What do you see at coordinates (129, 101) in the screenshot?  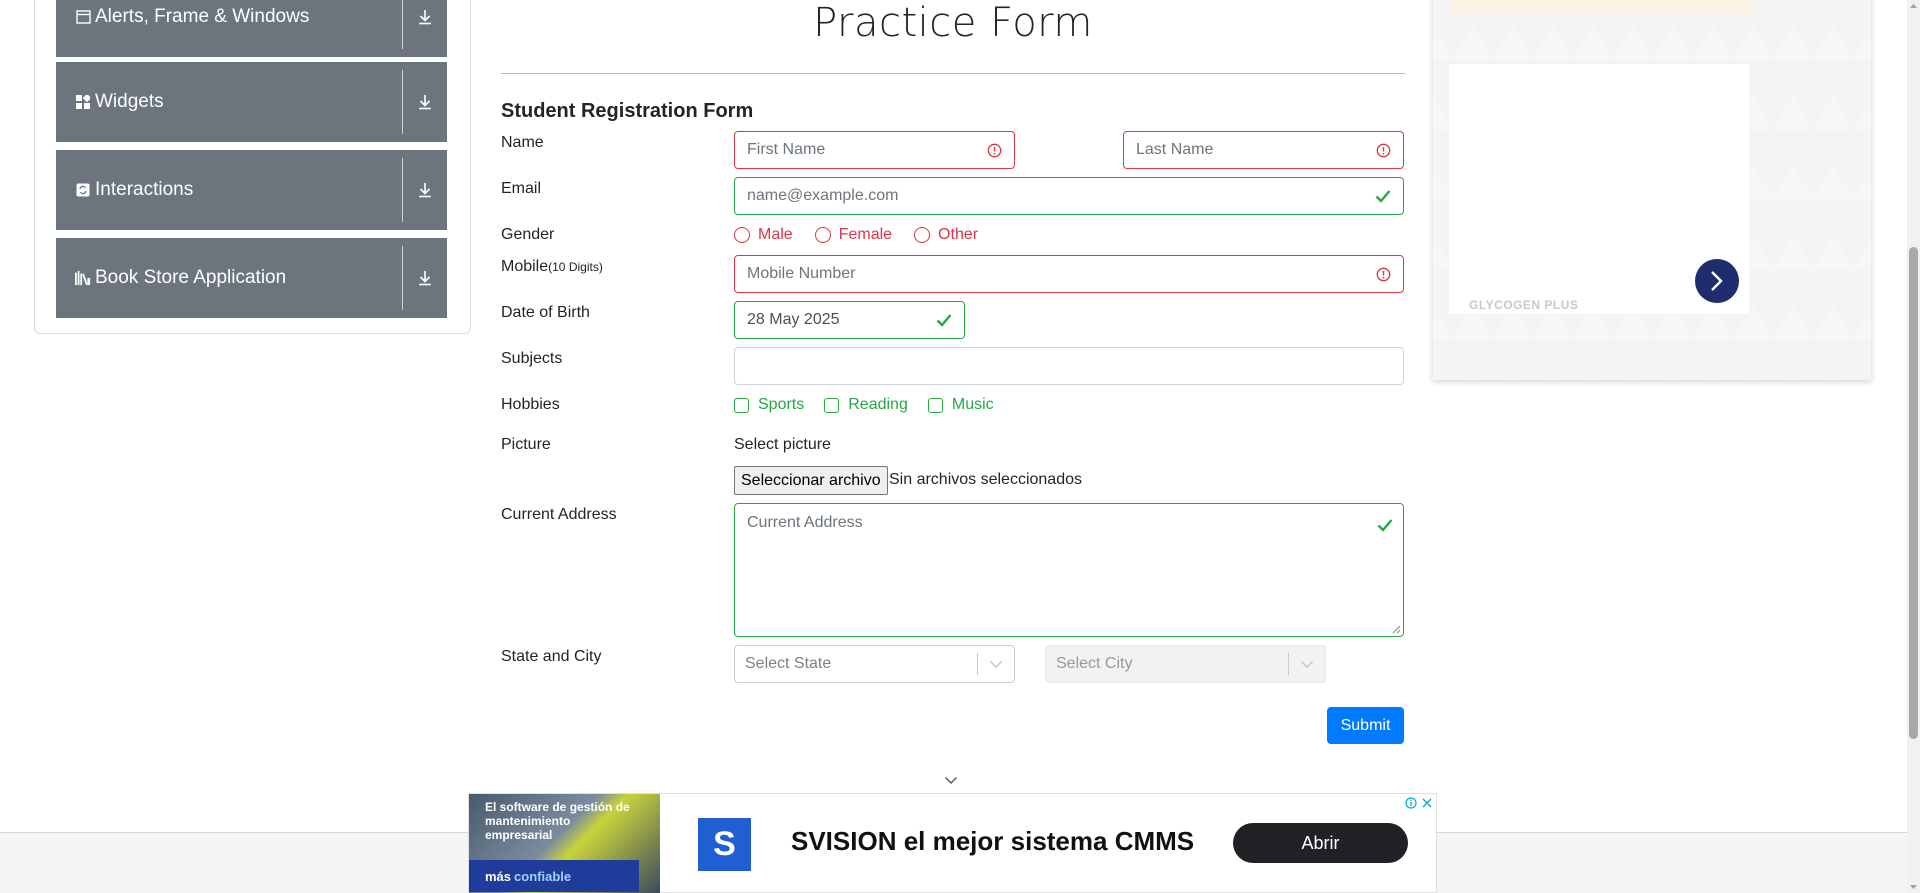 I see `sidebar-group-label: Widgets` at bounding box center [129, 101].